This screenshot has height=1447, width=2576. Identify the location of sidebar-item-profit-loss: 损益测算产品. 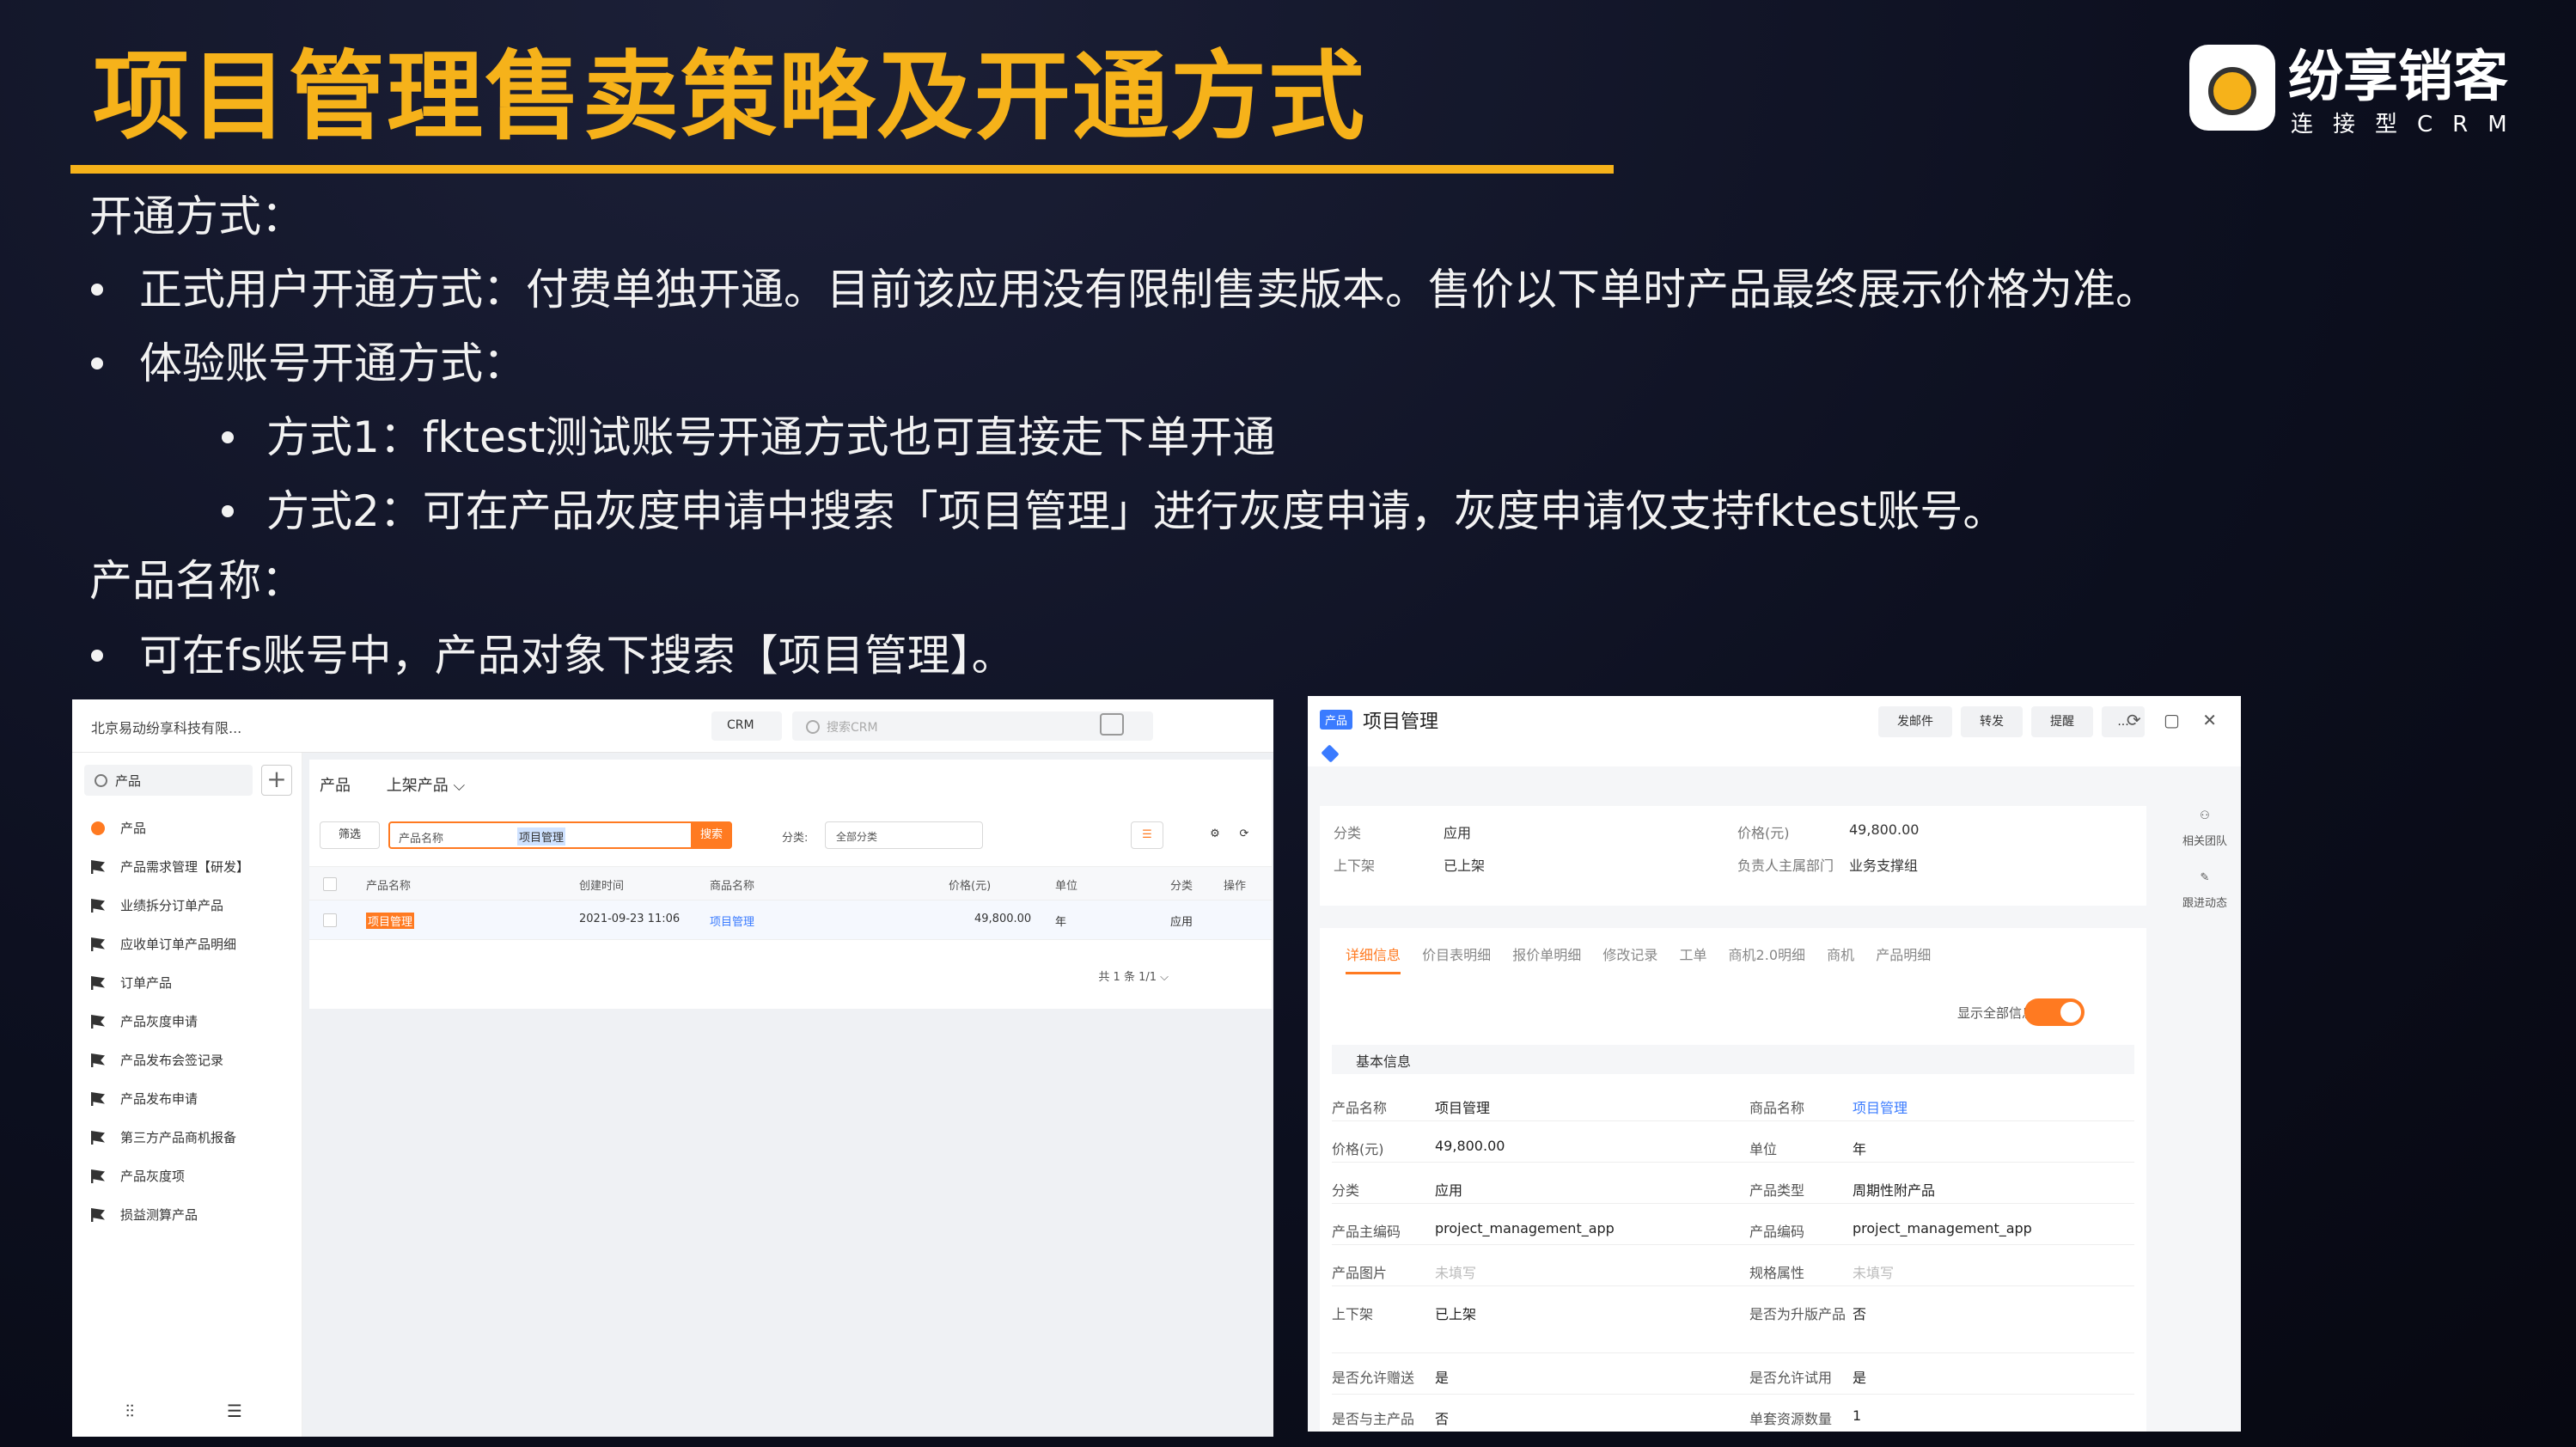
(143, 1215).